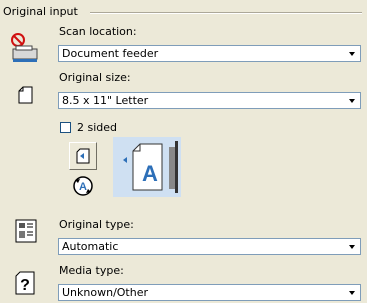  What do you see at coordinates (26, 95) in the screenshot?
I see `page-size-icon` at bounding box center [26, 95].